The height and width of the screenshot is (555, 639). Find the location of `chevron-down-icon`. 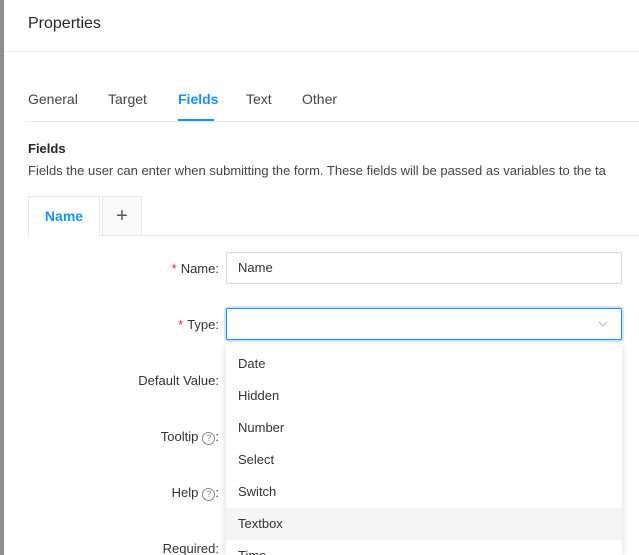

chevron-down-icon is located at coordinates (603, 324).